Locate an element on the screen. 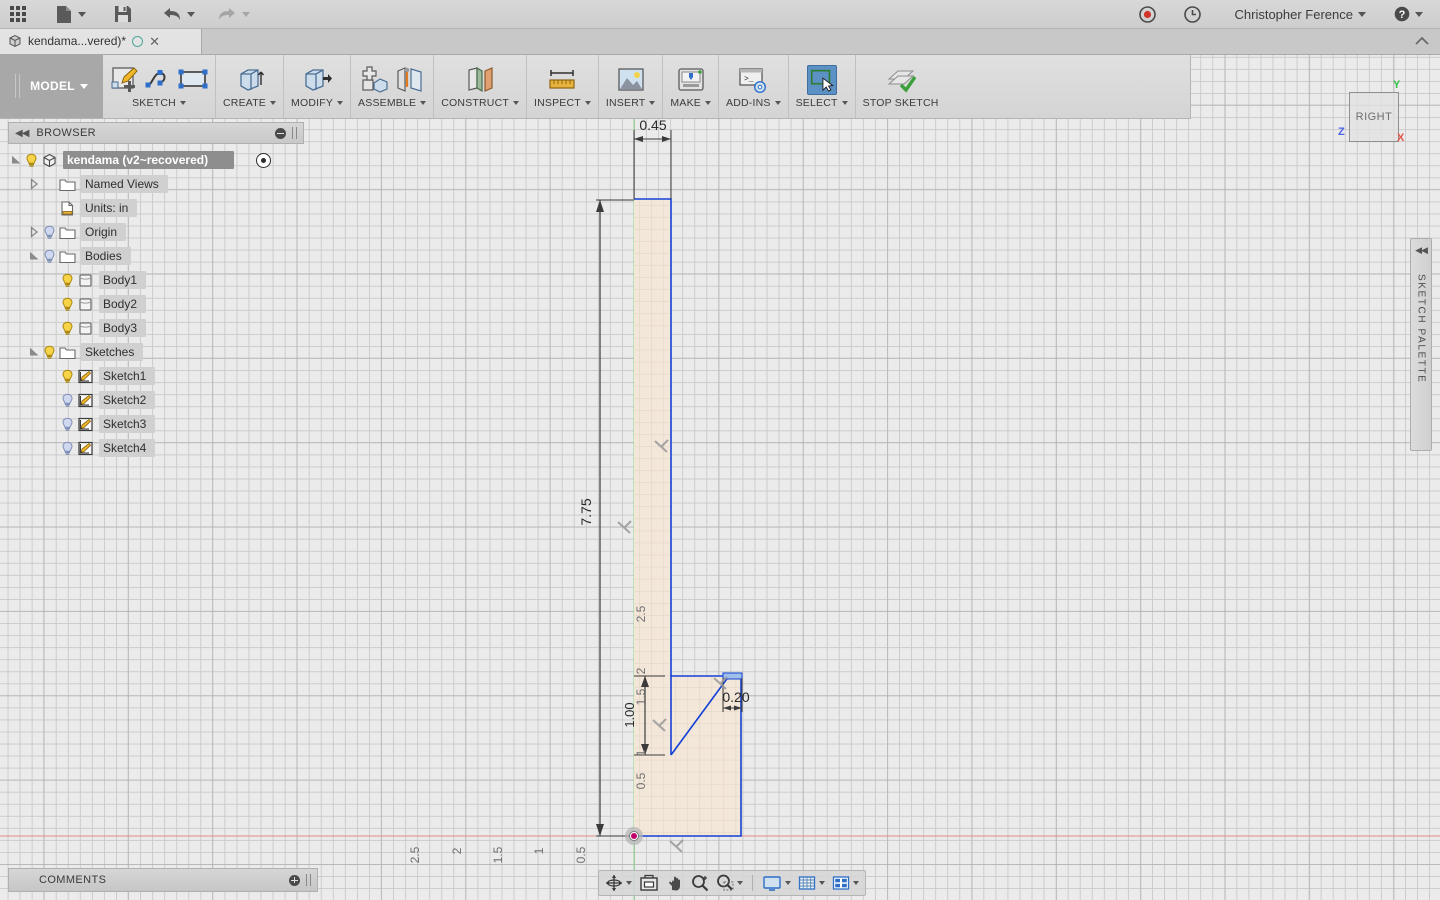  undo-button is located at coordinates (178, 14).